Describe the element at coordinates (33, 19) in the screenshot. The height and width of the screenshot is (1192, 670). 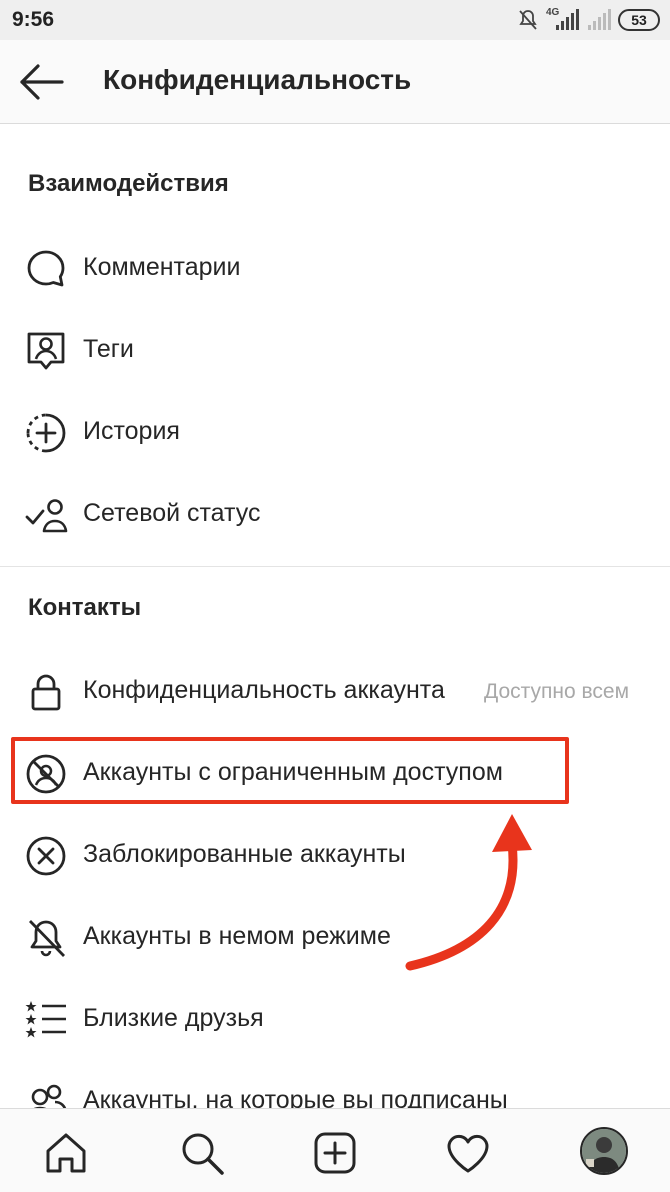
I see `status-time: 9:56` at that location.